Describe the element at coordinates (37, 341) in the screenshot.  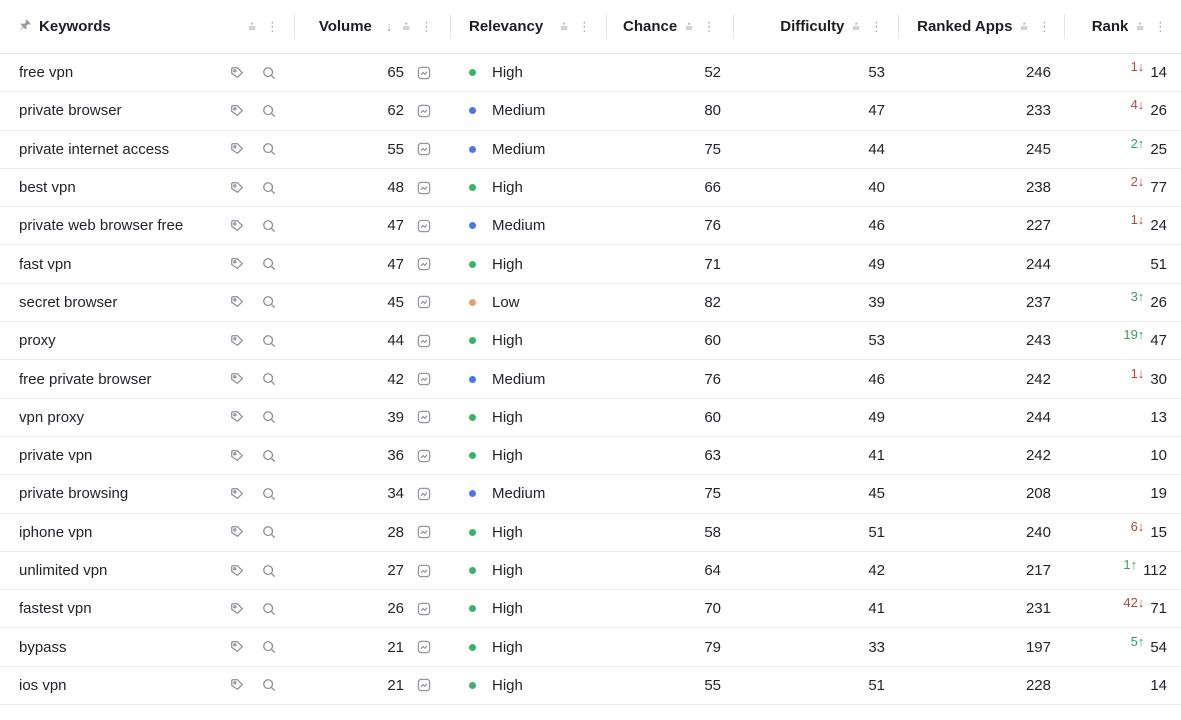
I see `keyword-text: proxy` at that location.